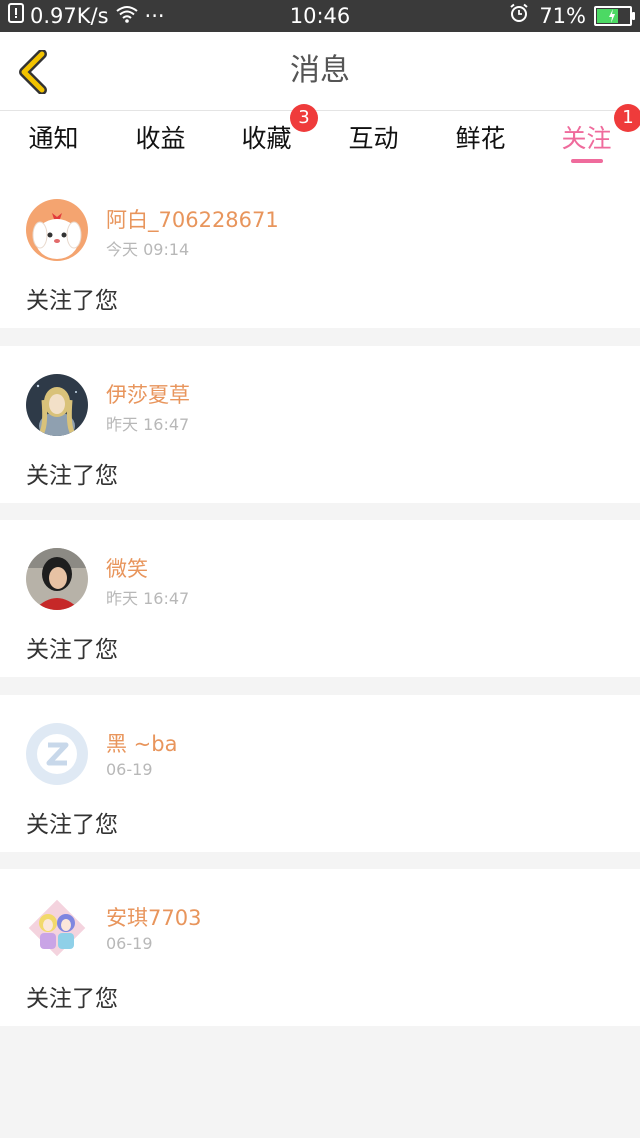 The width and height of the screenshot is (640, 1138). What do you see at coordinates (320, 424) in the screenshot?
I see `list-item: 伊莎夏草 昨天 16:47 关注了您` at bounding box center [320, 424].